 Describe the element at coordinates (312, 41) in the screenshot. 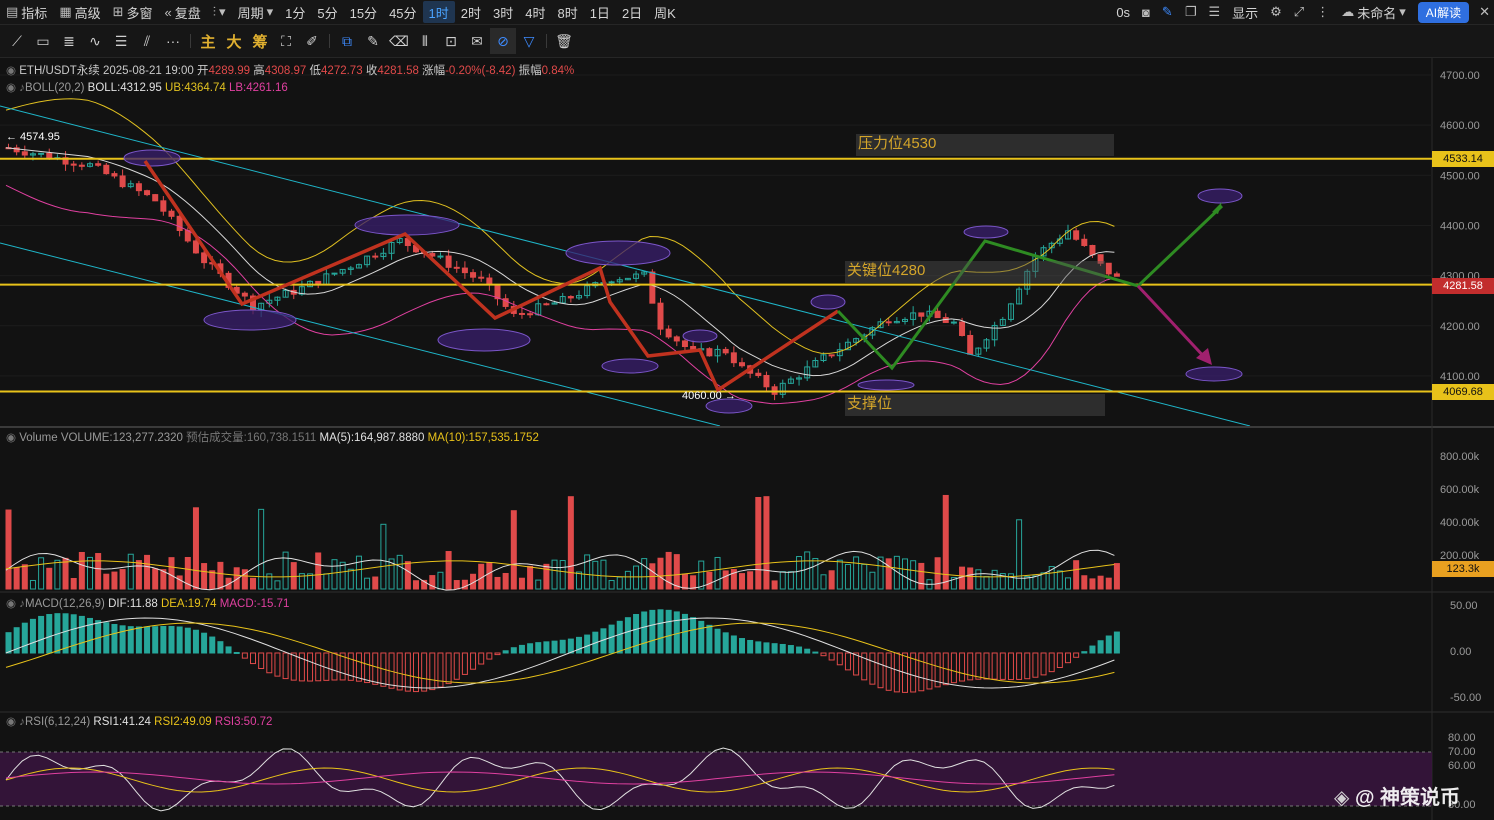

I see `brush-button: ✐` at that location.